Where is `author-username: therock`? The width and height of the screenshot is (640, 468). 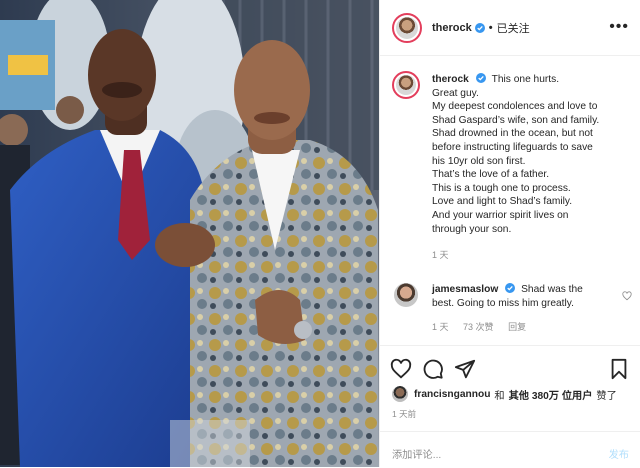
author-username: therock is located at coordinates (452, 28).